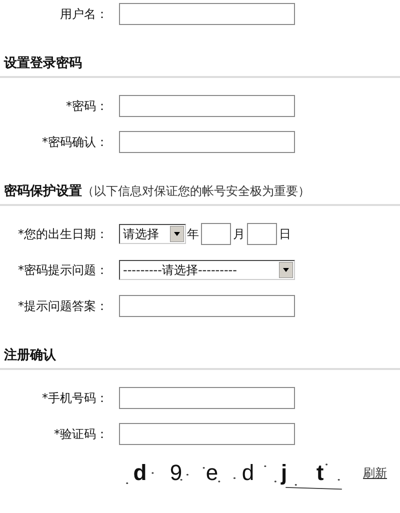  What do you see at coordinates (285, 234) in the screenshot?
I see `date-unit: 日` at bounding box center [285, 234].